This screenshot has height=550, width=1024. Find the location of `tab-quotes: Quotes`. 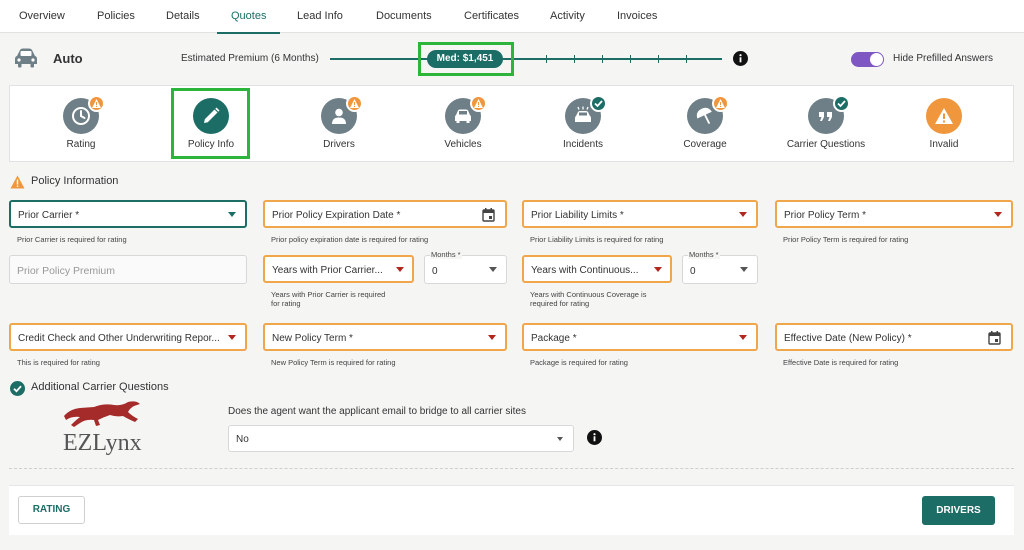

tab-quotes: Quotes is located at coordinates (249, 17).